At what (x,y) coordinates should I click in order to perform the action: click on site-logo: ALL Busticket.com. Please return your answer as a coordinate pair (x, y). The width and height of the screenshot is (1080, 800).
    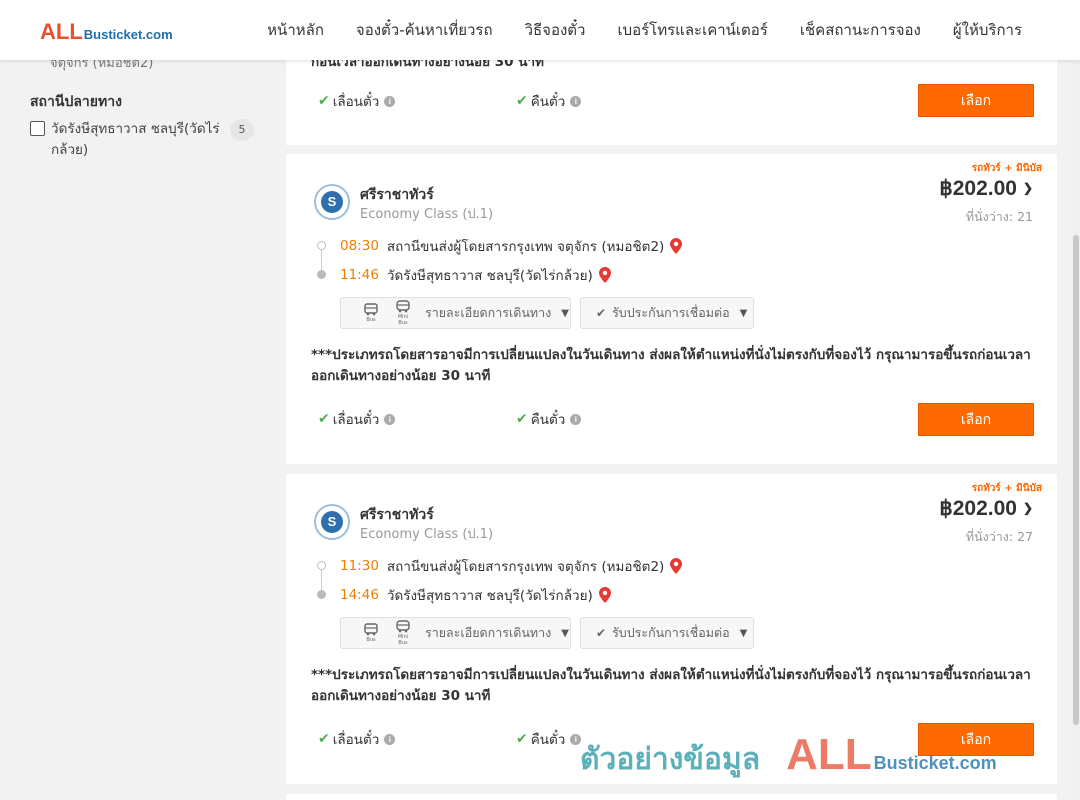
    Looking at the image, I should click on (106, 32).